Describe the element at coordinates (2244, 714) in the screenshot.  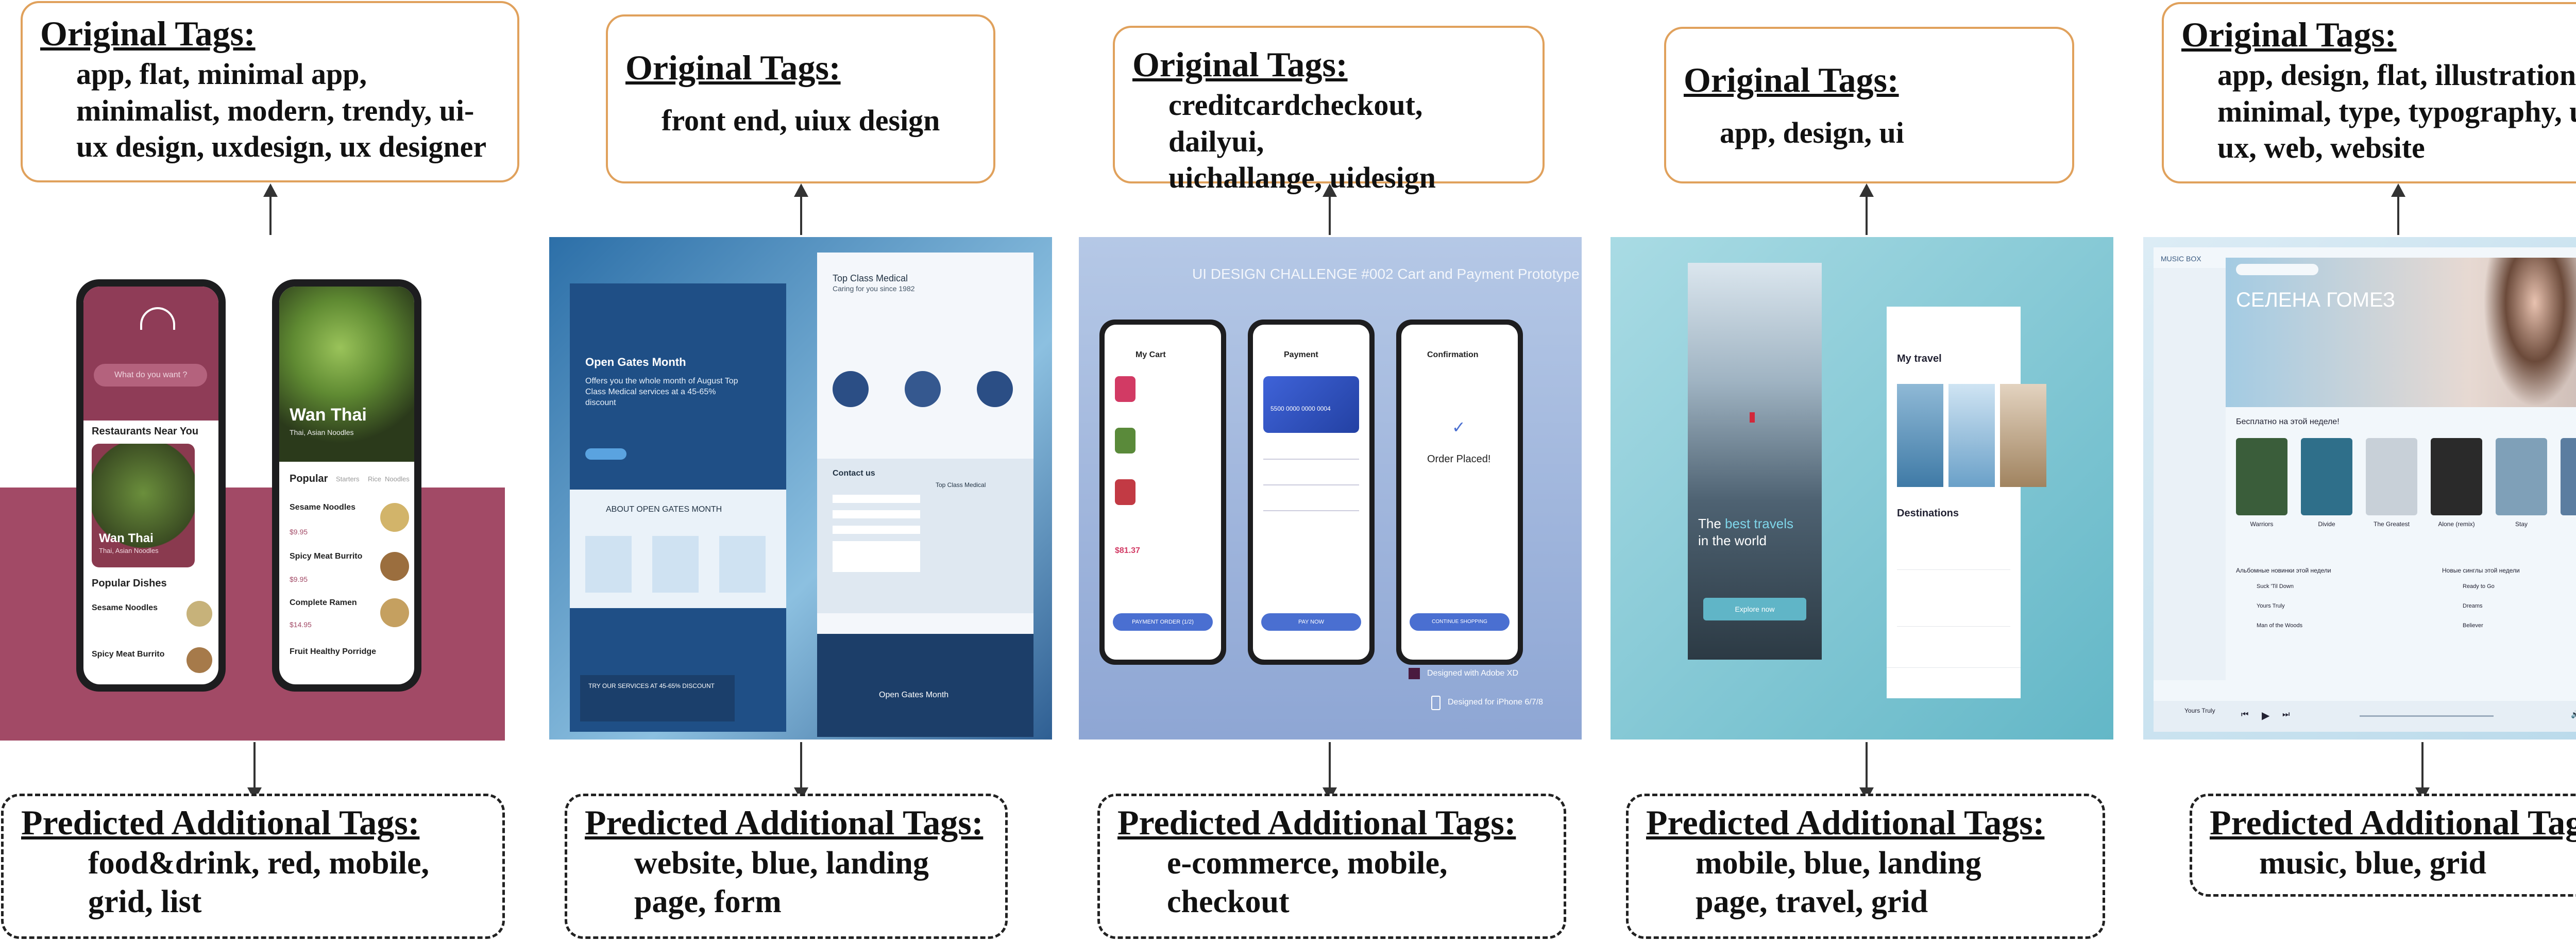
I see `prev-icon: ⏮` at that location.